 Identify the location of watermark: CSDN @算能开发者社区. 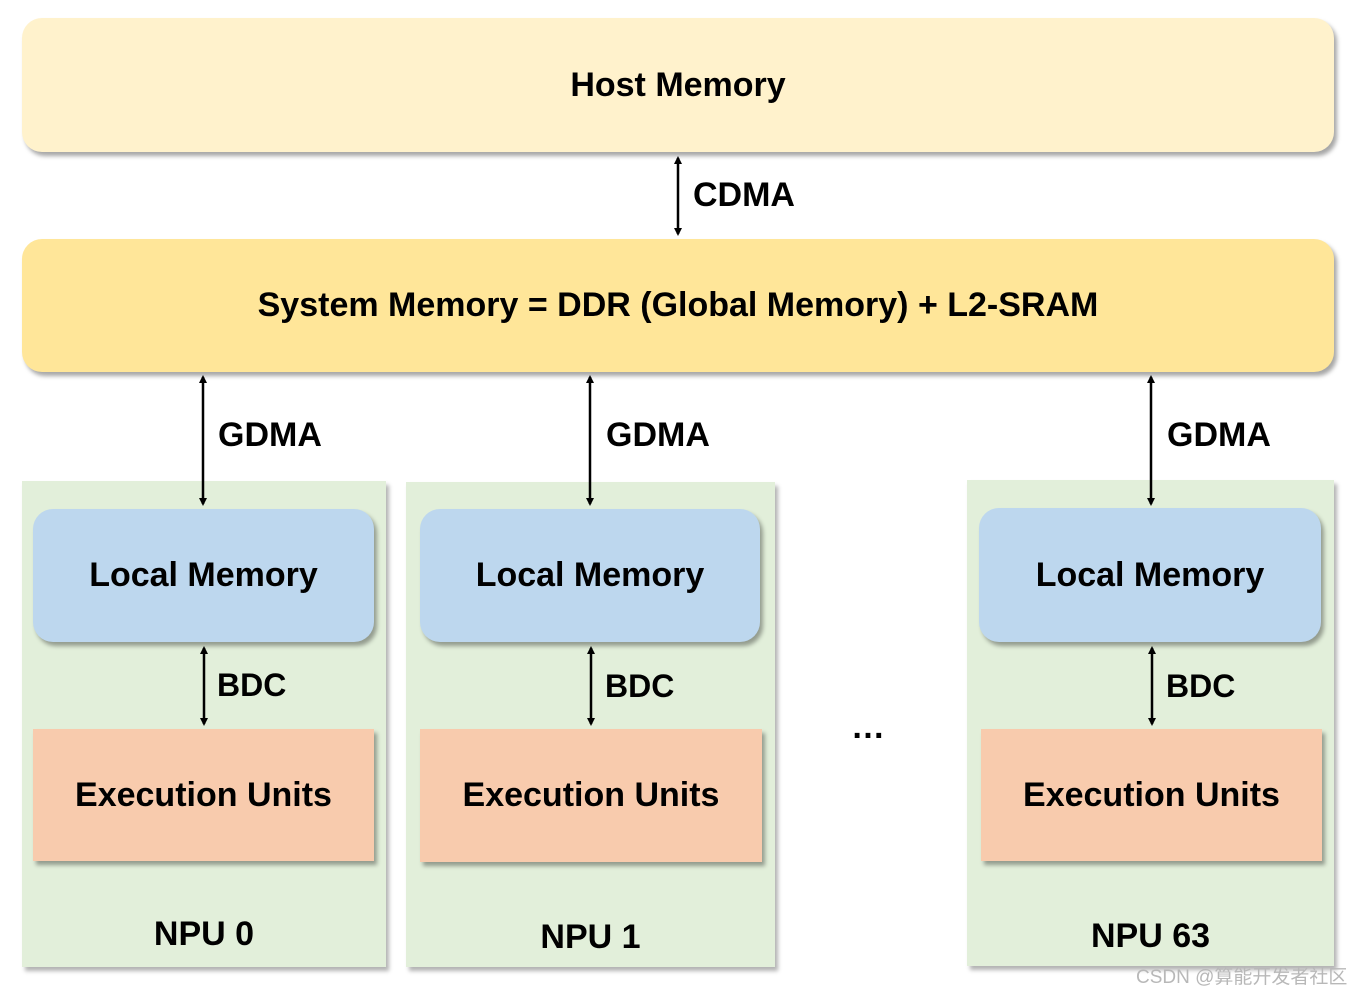
(1242, 977).